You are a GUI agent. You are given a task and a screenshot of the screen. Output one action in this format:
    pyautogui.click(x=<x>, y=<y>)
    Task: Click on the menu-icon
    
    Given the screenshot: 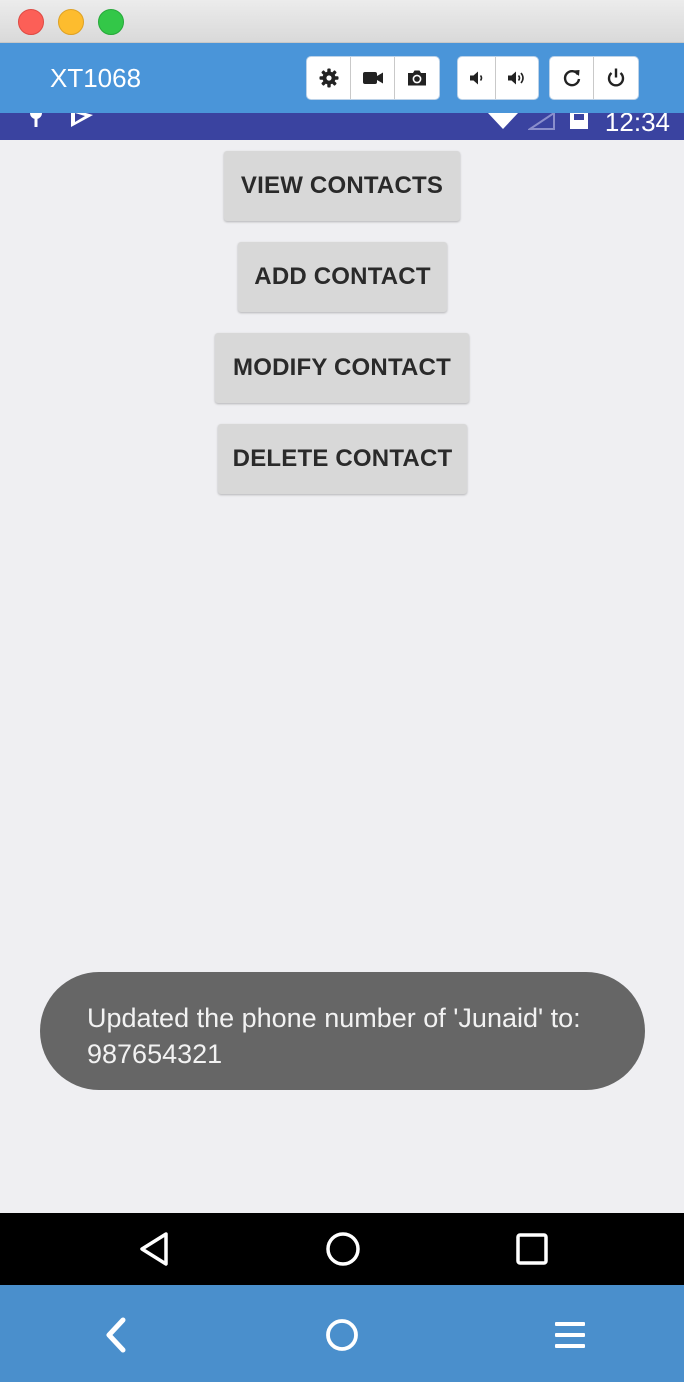 What is the action you would take?
    pyautogui.click(x=570, y=1335)
    